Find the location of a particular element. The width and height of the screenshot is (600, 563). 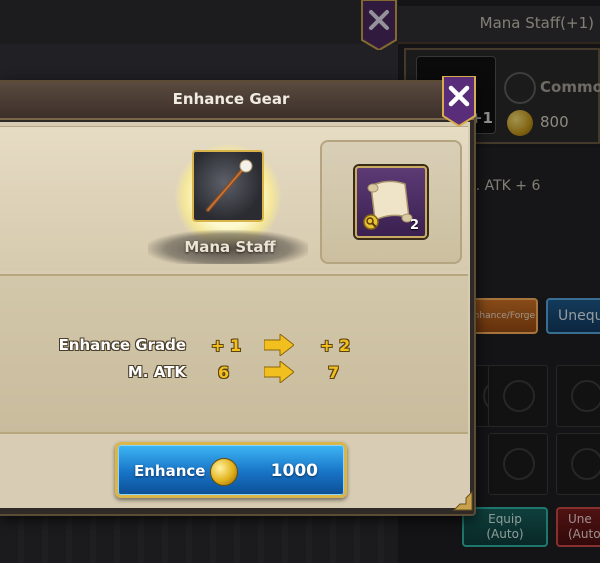

stat-to-enhance-grade: + 2 is located at coordinates (335, 345).